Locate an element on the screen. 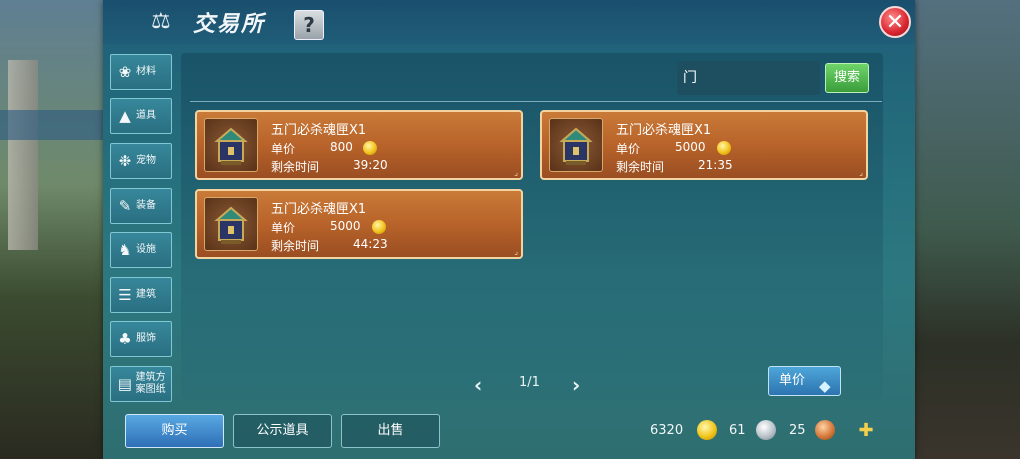 The width and height of the screenshot is (1020, 459). listing-card: 五门必杀魂匣X1 单价 5000 剩余时间 21:35 ⌟ is located at coordinates (704, 145).